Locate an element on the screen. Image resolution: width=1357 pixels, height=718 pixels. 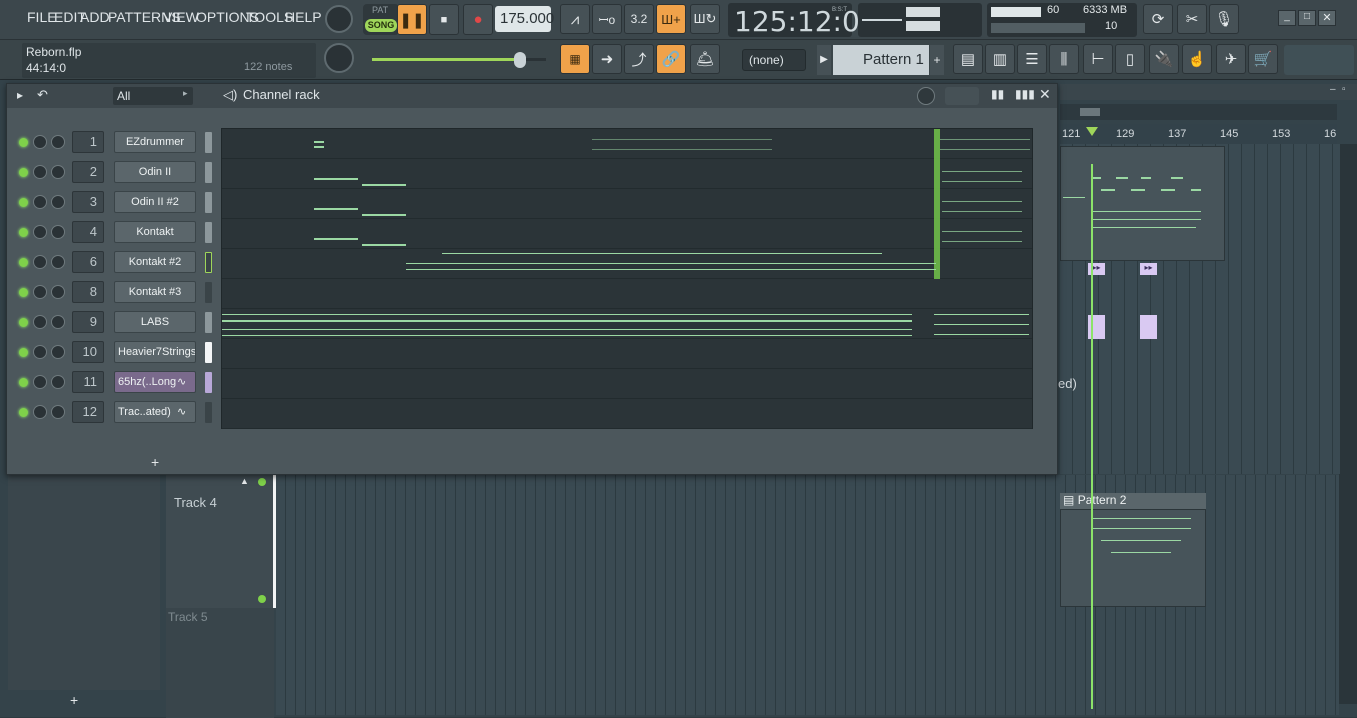
undo-history-button: ⟳ is located at coordinates (1158, 19).